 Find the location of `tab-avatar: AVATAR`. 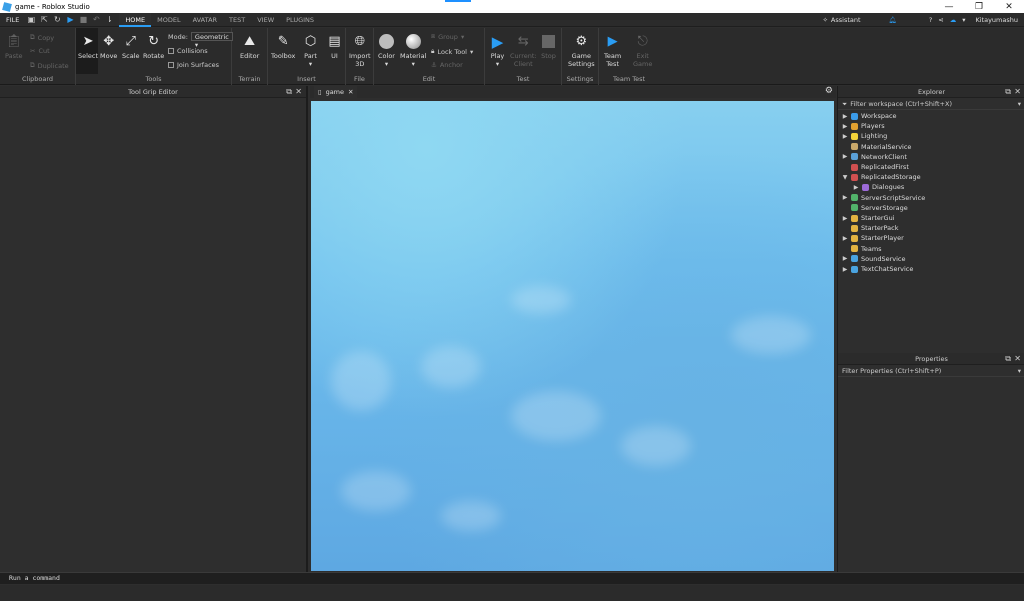

tab-avatar: AVATAR is located at coordinates (205, 20).